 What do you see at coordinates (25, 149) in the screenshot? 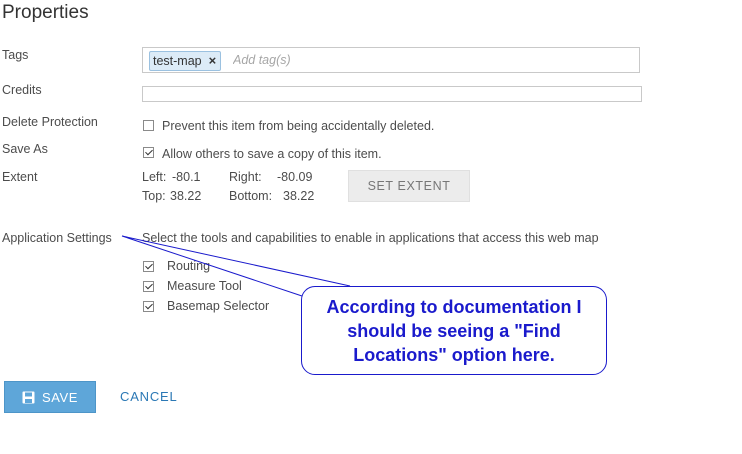
I see `save-as-label: Save As` at bounding box center [25, 149].